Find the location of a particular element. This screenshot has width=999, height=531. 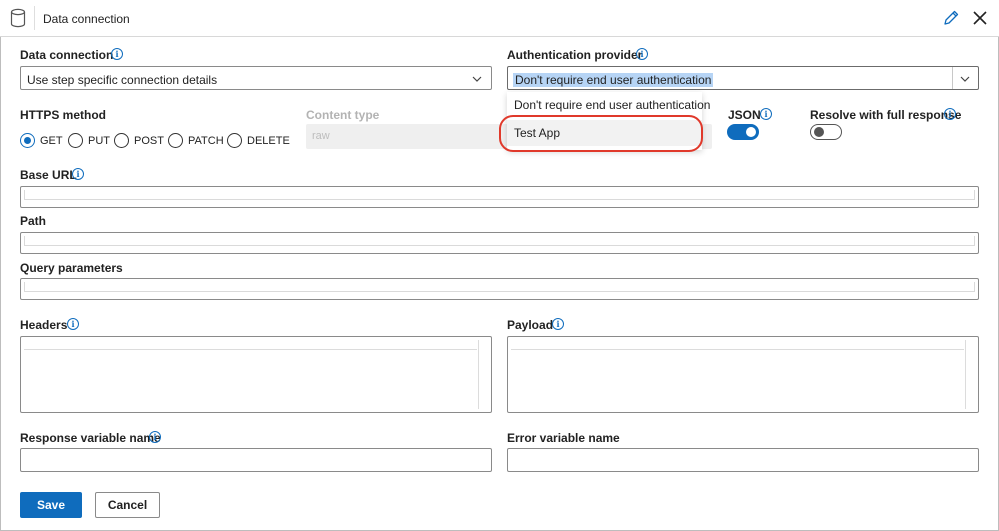

resolve-label: Resolve with full response is located at coordinates (886, 115).